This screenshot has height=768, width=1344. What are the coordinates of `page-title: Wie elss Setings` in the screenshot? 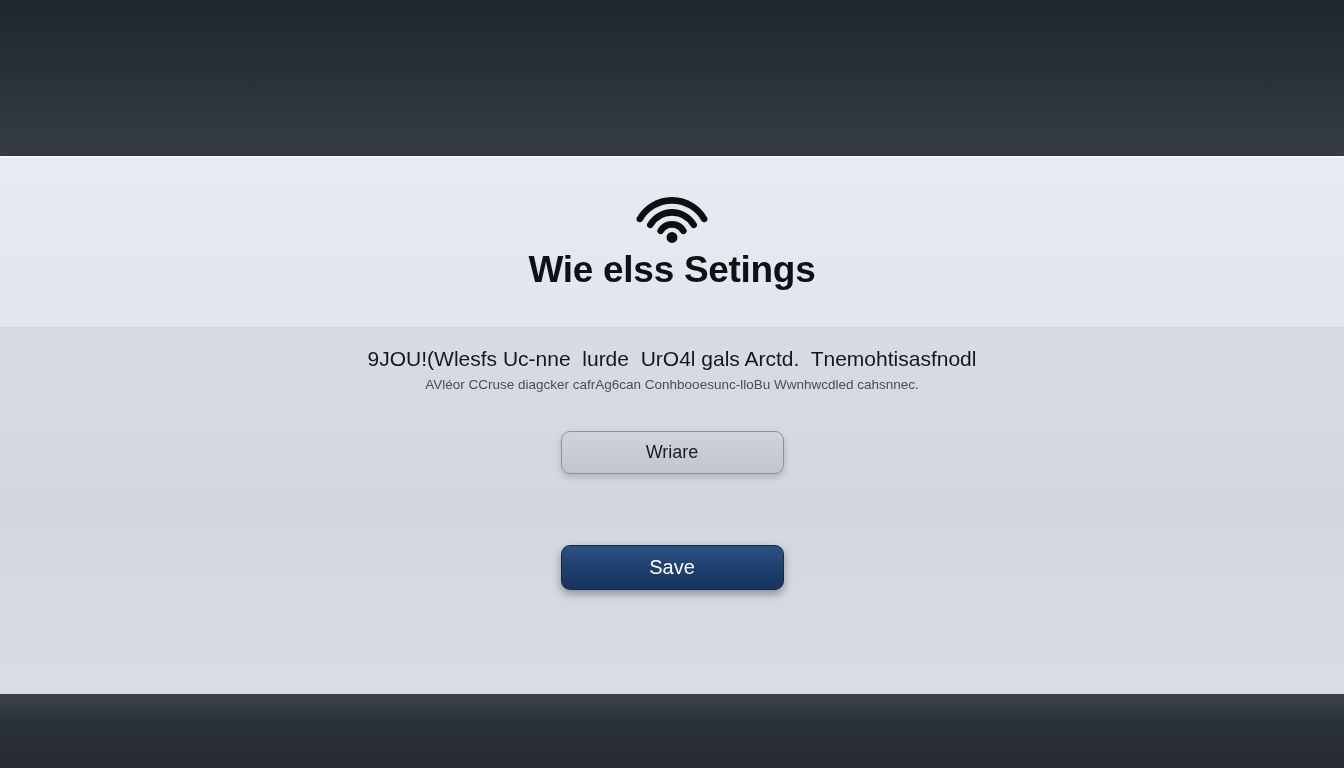 It's located at (672, 270).